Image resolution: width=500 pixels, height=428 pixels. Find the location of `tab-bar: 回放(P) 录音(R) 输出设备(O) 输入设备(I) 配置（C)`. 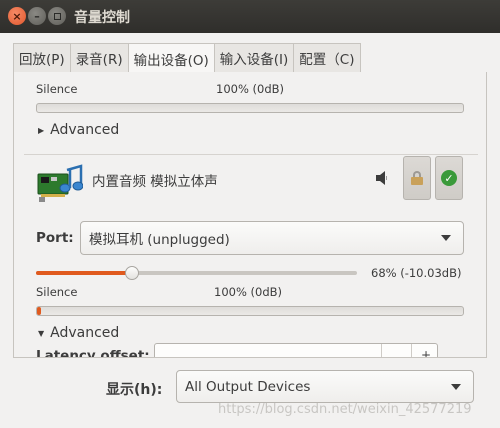

tab-bar: 回放(P) 录音(R) 输出设备(O) 输入设备(I) 配置（C) is located at coordinates (187, 58).